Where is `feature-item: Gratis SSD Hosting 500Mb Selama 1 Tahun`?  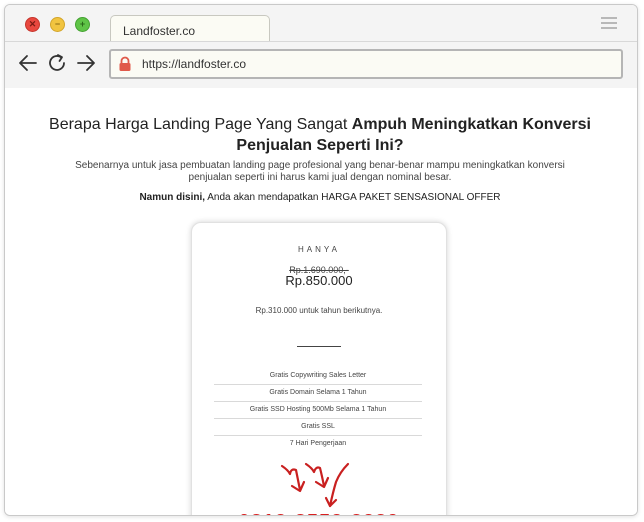 feature-item: Gratis SSD Hosting 500Mb Selama 1 Tahun is located at coordinates (318, 410).